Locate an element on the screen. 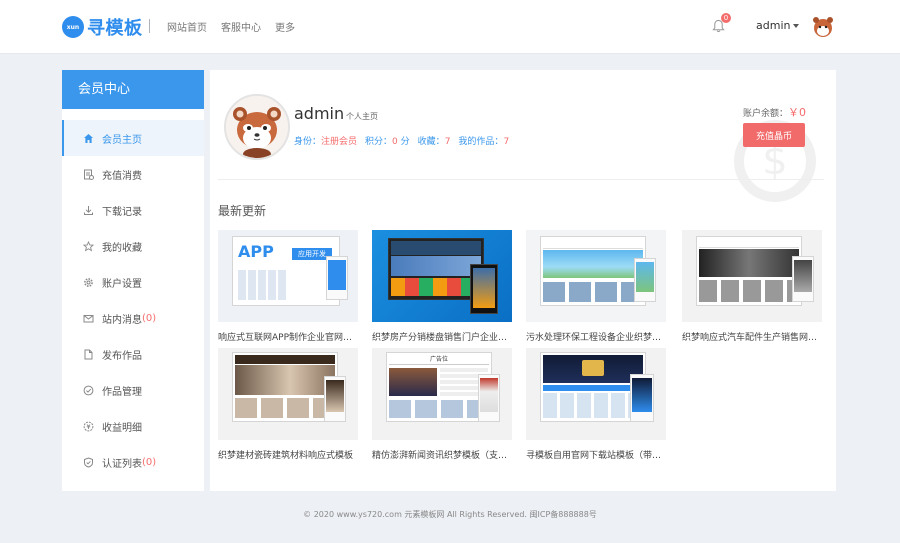  profile-stats: 身份：注册会员 积分：0 分 收藏：7 我的作品：7 is located at coordinates (401, 140).